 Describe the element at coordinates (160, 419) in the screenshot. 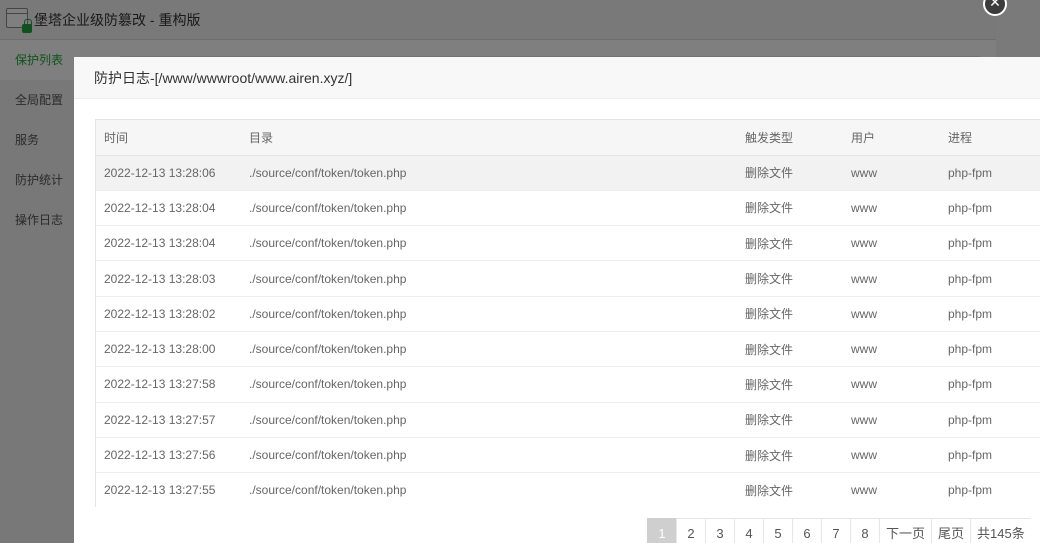

I see `cell-time: 2022-12-13 13:27:57` at that location.